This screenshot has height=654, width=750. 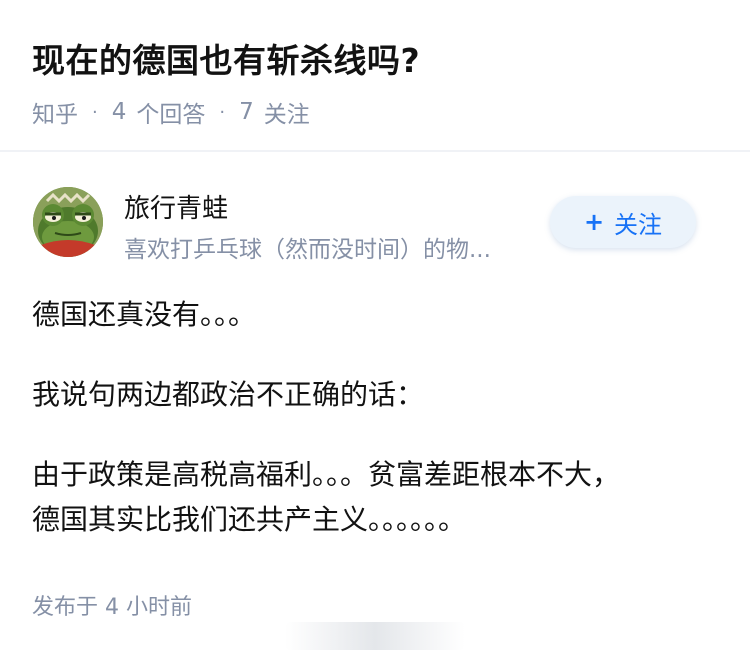 I want to click on frog-avatar-icon, so click(x=68, y=222).